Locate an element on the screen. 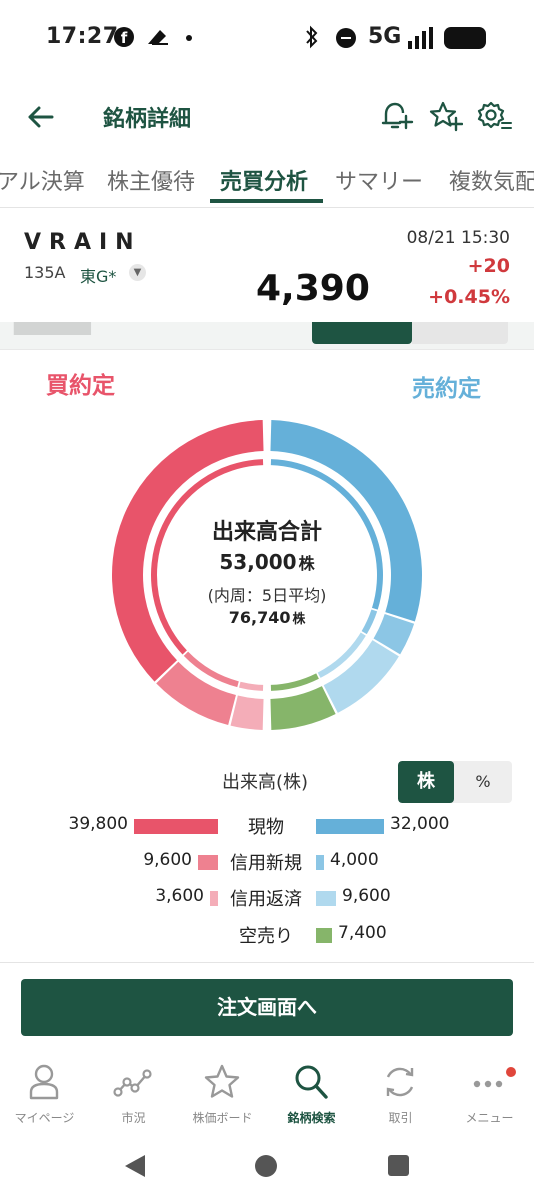  bottom-navigation: マイページ 市況 株価ボード 銘柄検索 取引 メニュー is located at coordinates (267, 1095).